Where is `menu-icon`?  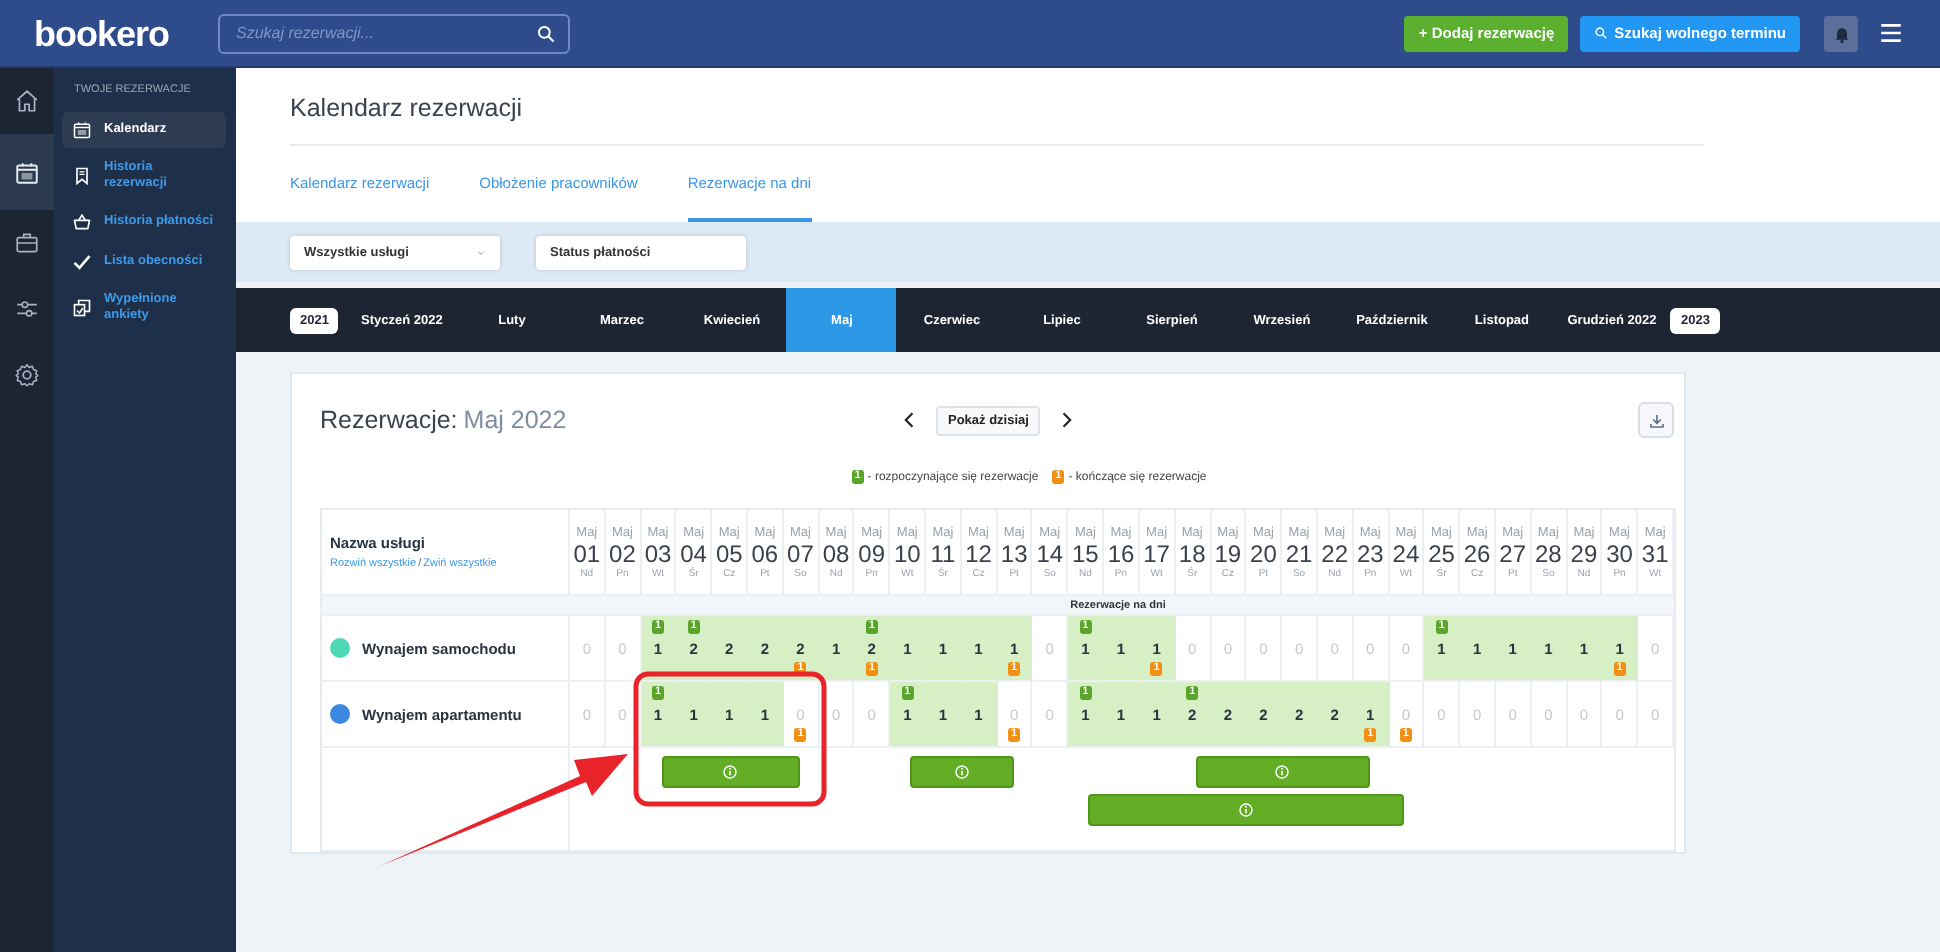 menu-icon is located at coordinates (1891, 33).